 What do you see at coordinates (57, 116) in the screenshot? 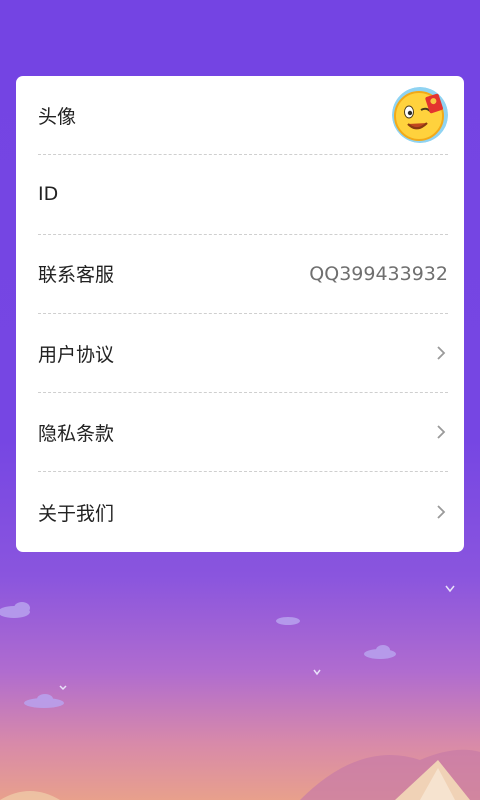
I see `row-label: 头像` at bounding box center [57, 116].